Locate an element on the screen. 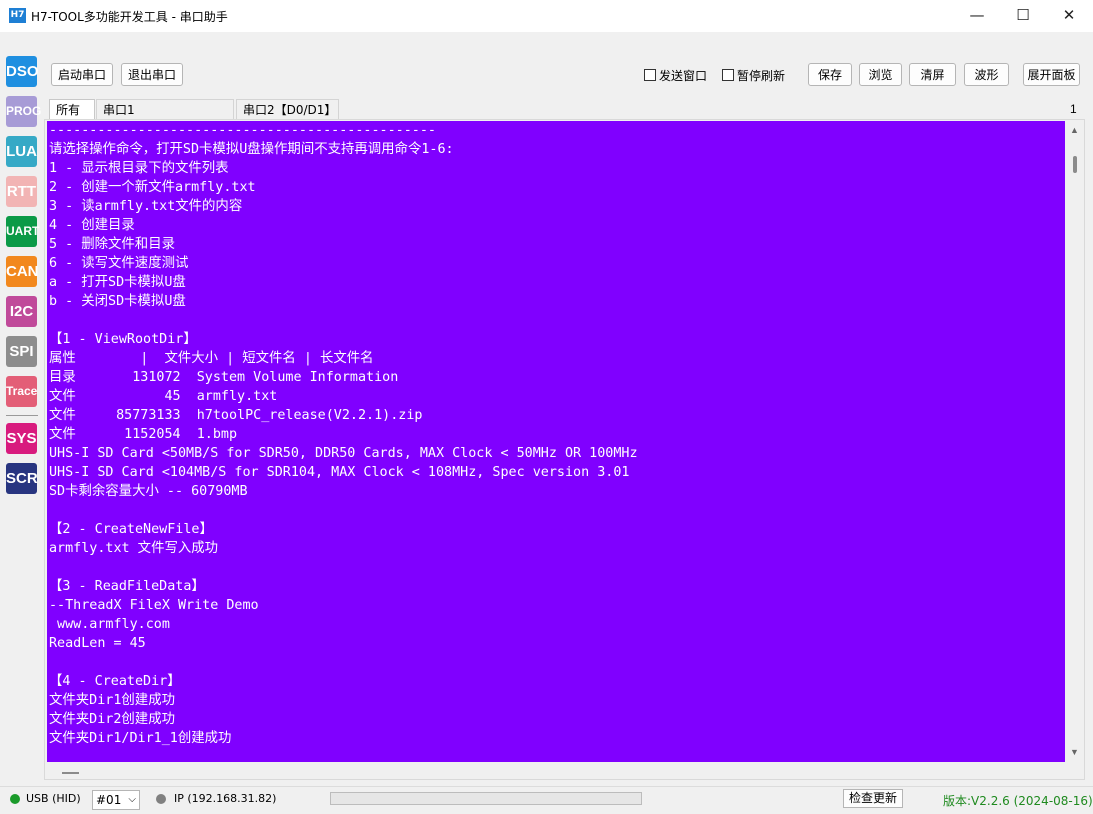 Image resolution: width=1093 pixels, height=814 pixels. vertical-scrollbar: ▲ ▼ is located at coordinates (1074, 441).